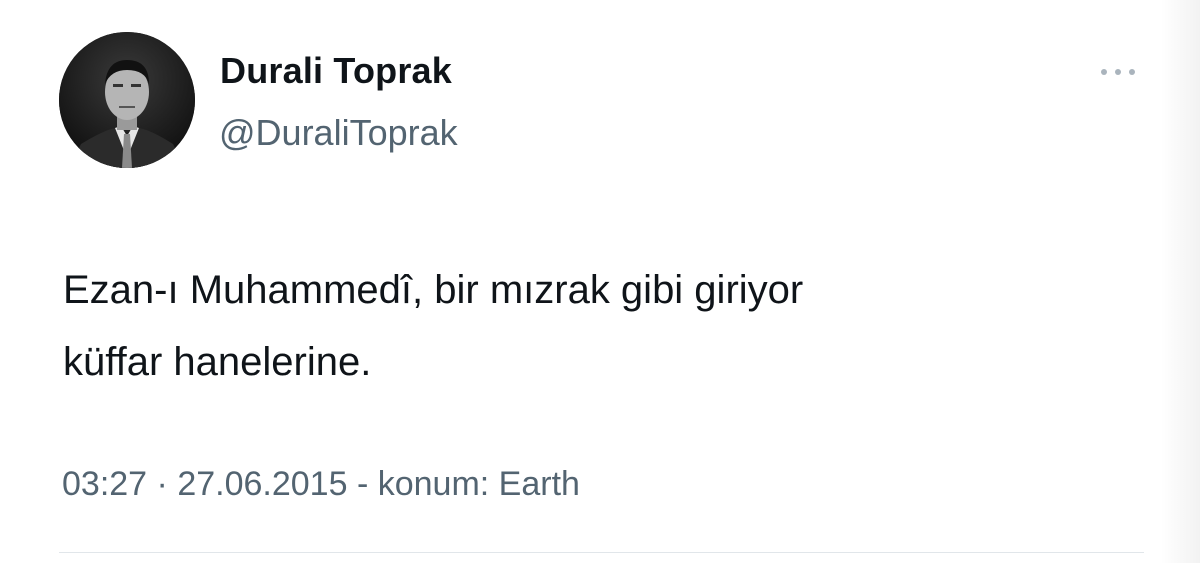  Describe the element at coordinates (338, 133) in the screenshot. I see `user-handle: @DuraliToprak` at that location.